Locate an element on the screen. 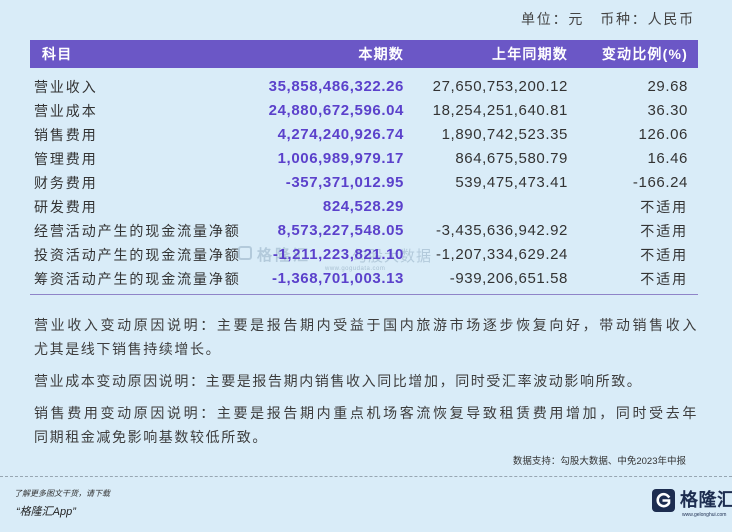 The image size is (732, 532). table-bottom-rule is located at coordinates (364, 294).